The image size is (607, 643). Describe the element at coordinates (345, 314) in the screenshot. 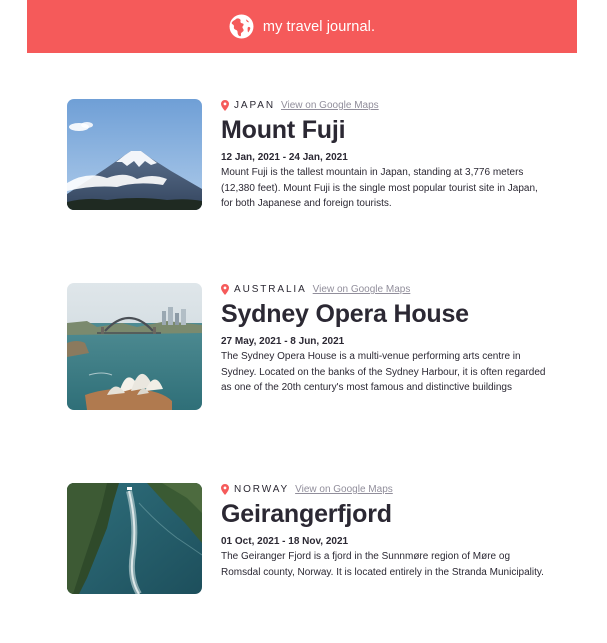

I see `entry-title: Sydney Opera House` at that location.